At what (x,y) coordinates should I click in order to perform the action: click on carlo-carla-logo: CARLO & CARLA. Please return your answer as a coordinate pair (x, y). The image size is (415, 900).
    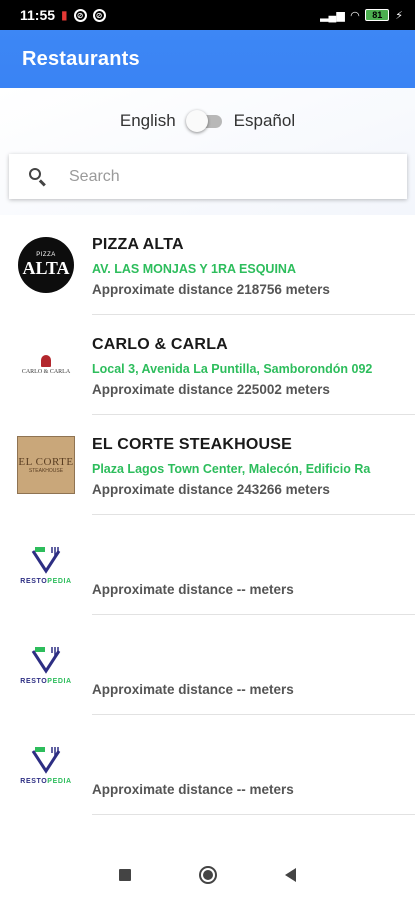
    Looking at the image, I should click on (46, 365).